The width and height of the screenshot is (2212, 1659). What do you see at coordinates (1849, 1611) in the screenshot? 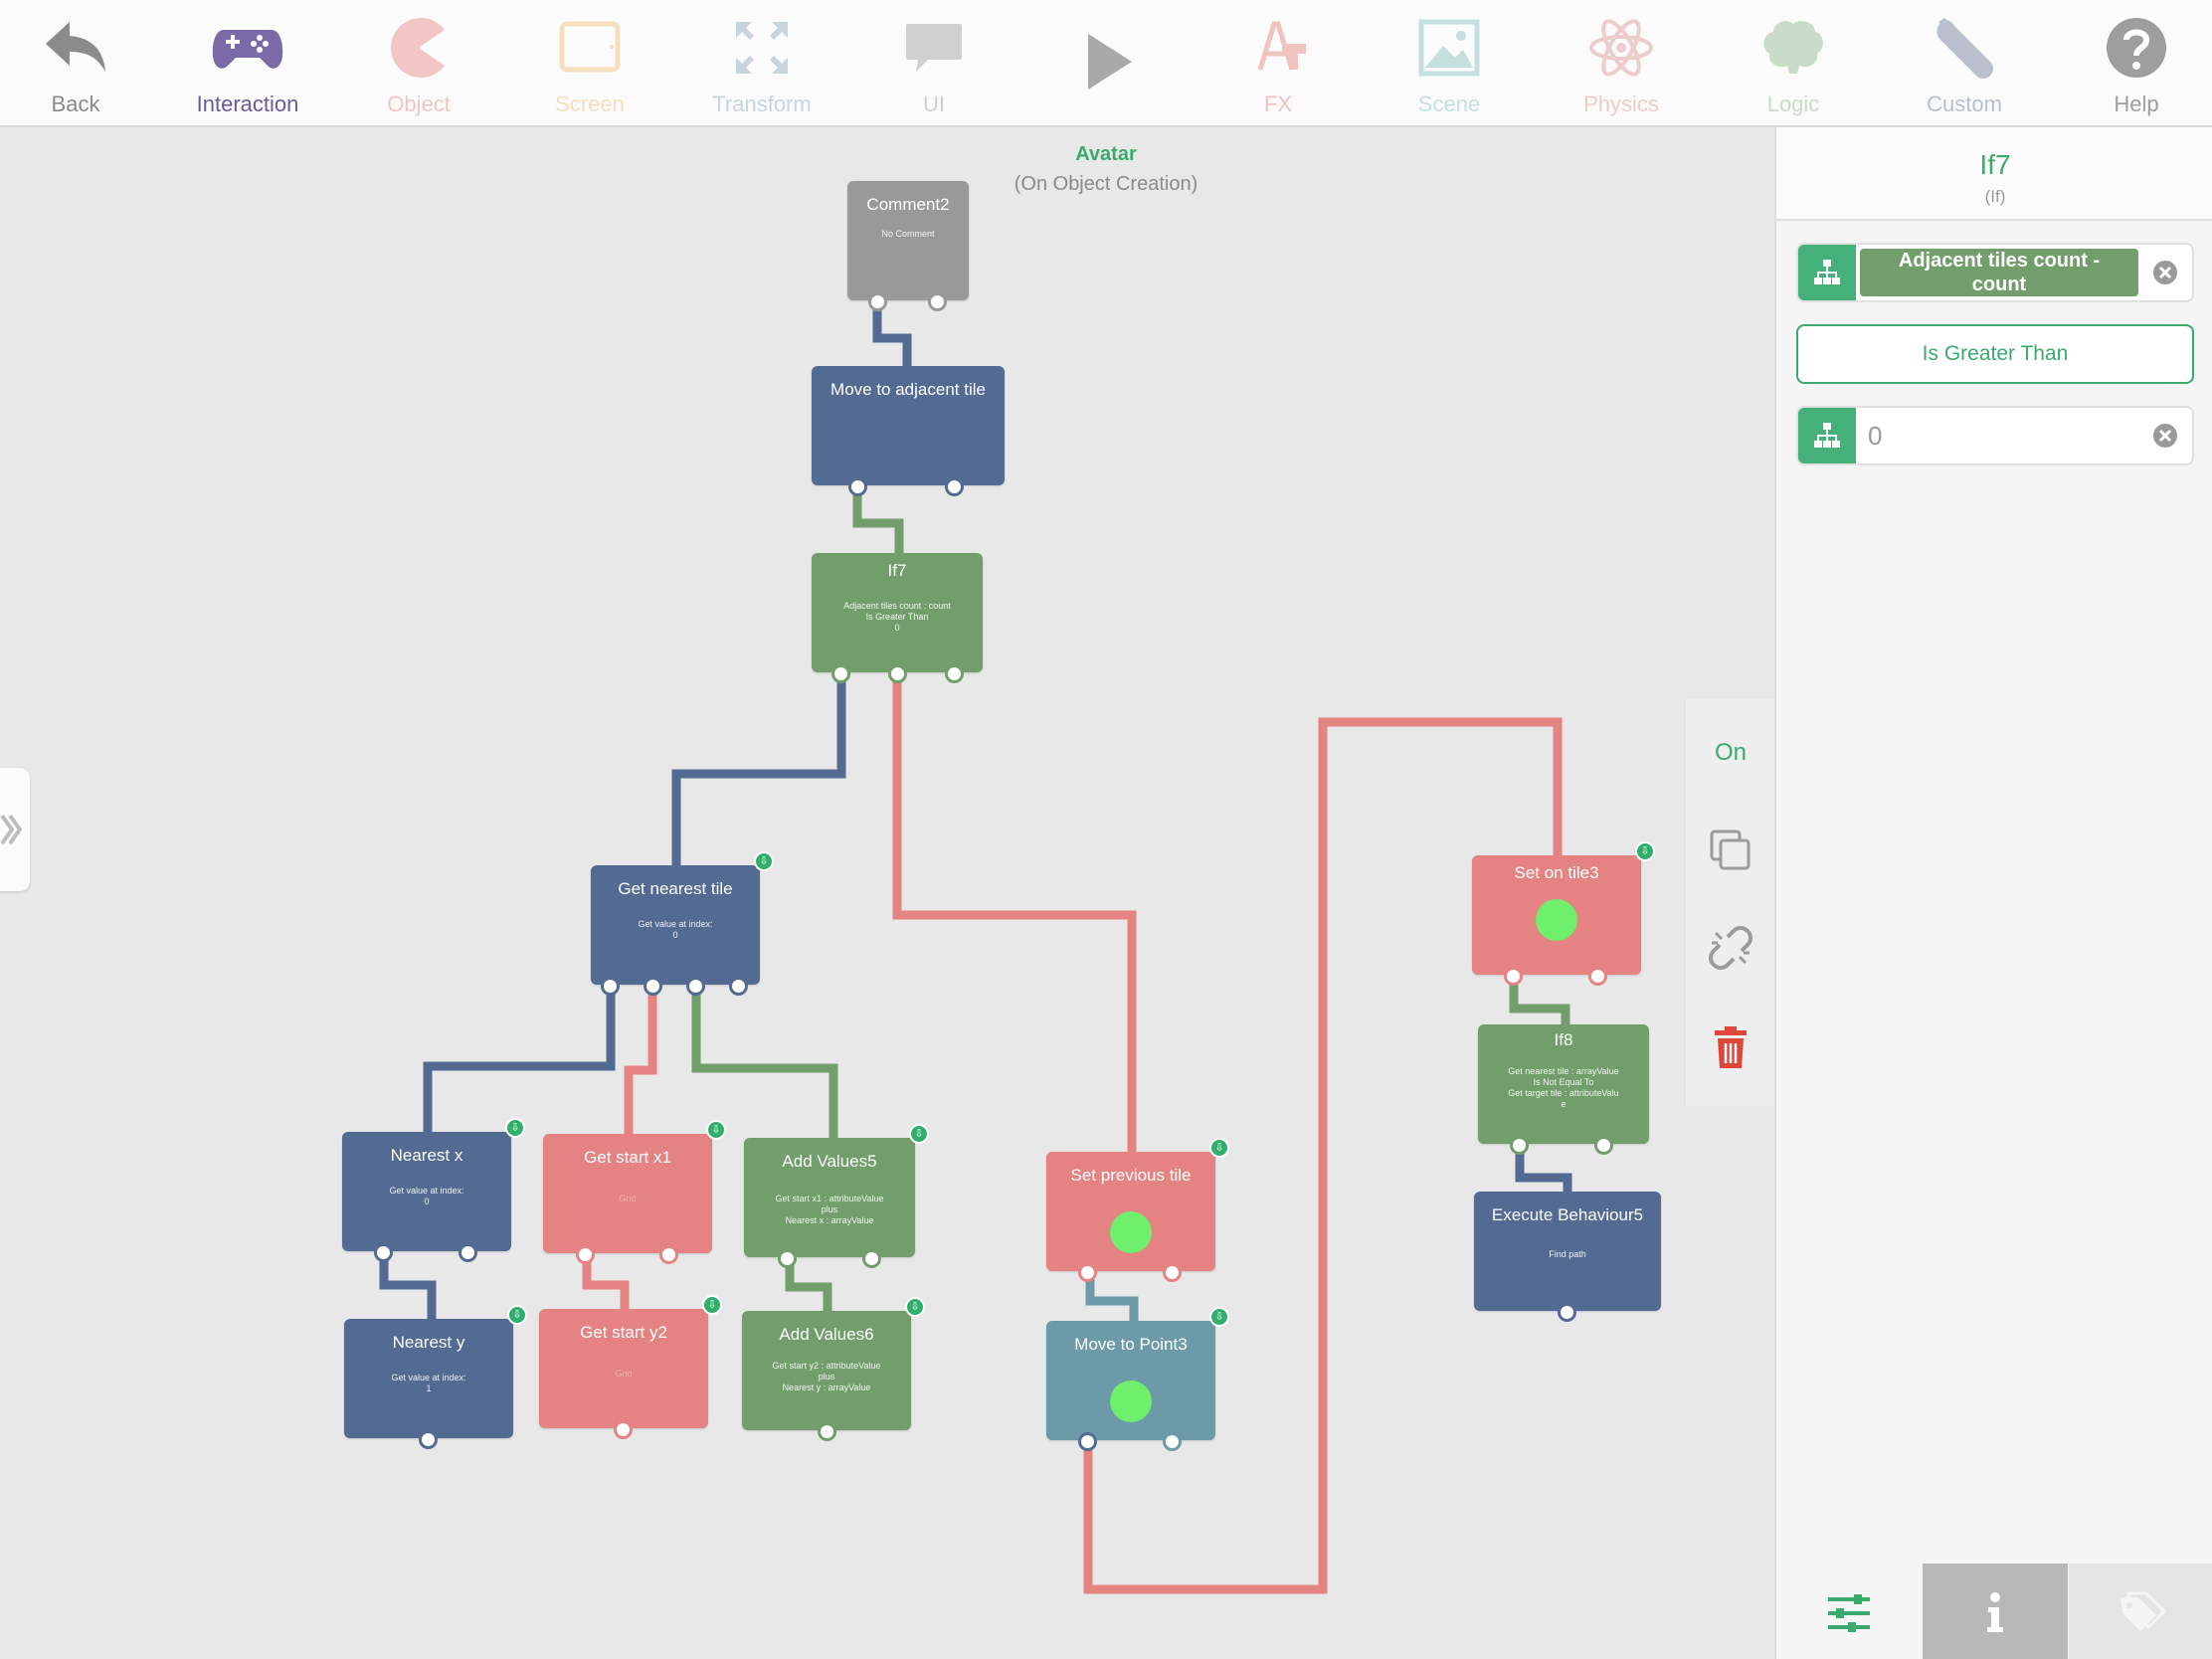
I see `tab-properties` at bounding box center [1849, 1611].